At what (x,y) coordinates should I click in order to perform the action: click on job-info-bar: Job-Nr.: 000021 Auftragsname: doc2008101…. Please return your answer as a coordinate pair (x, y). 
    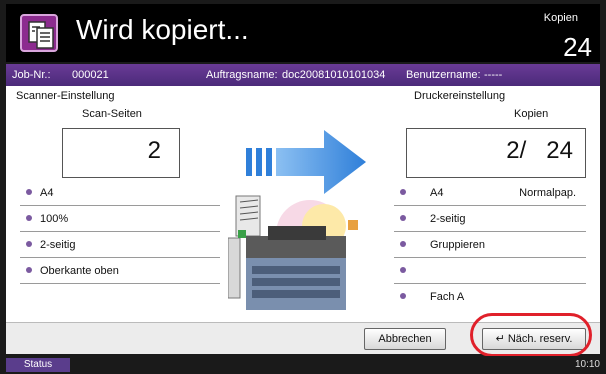
    Looking at the image, I should click on (303, 75).